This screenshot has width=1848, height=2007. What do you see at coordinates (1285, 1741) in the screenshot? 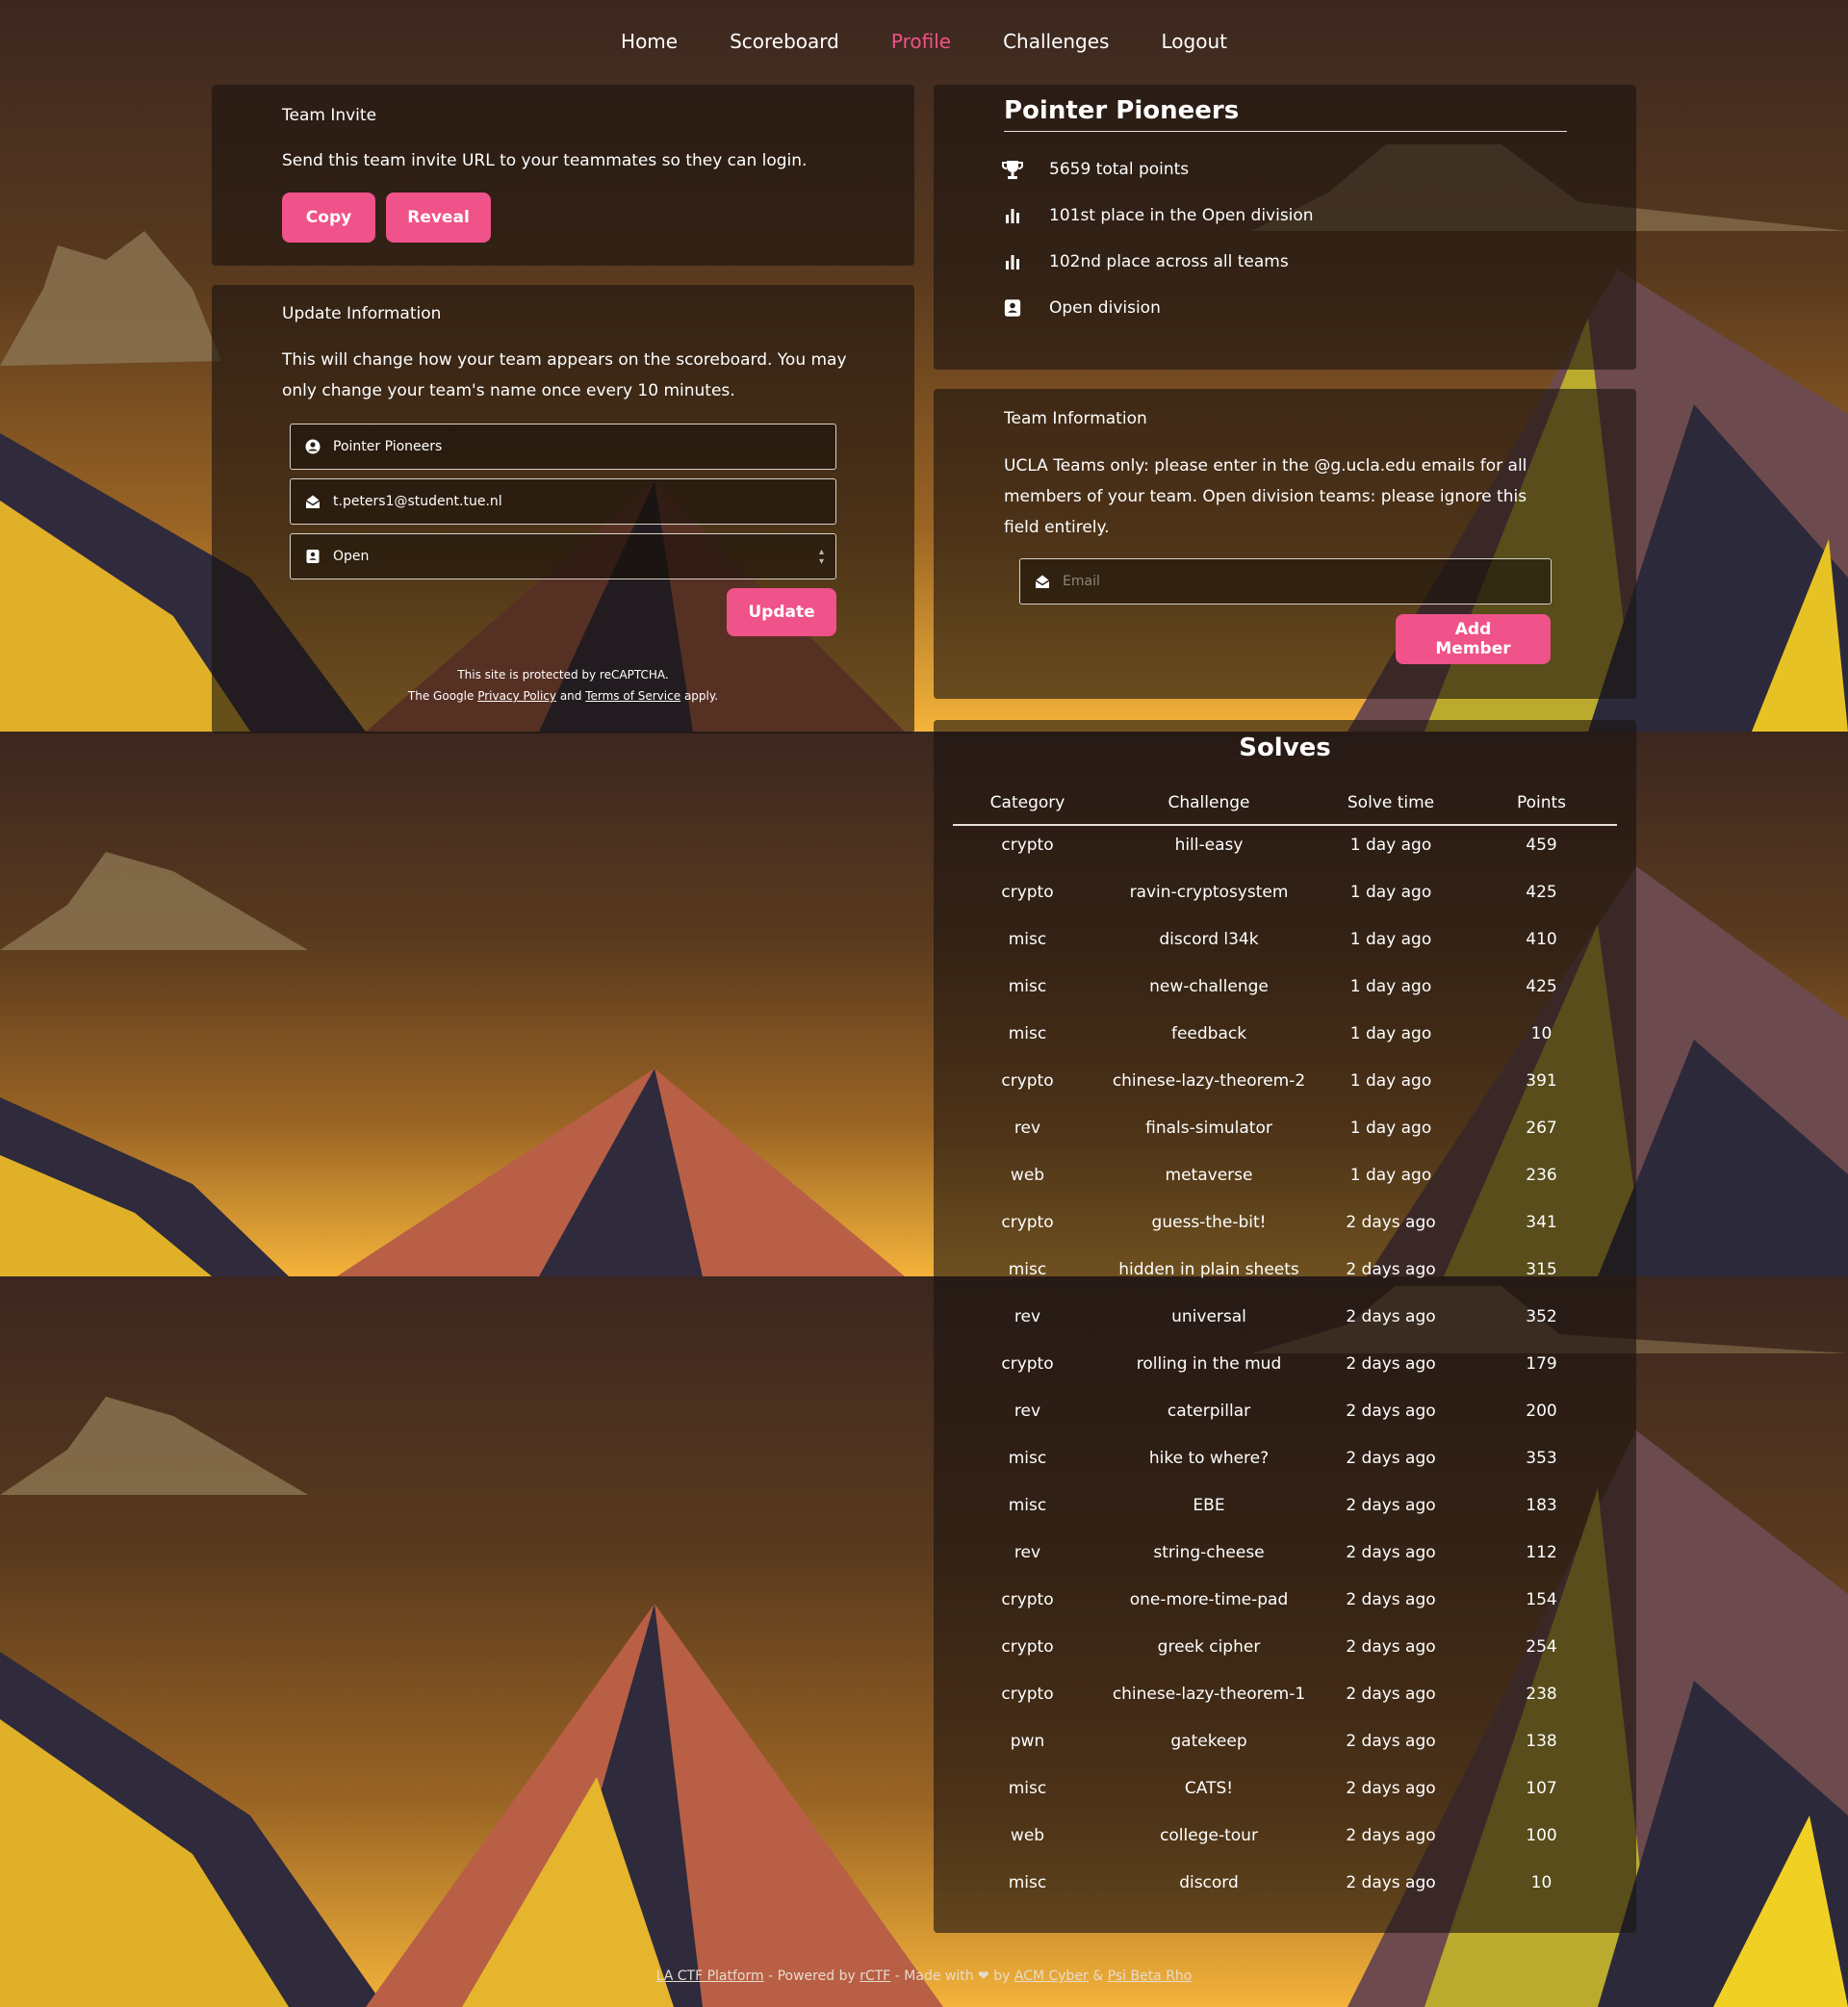
I see `table-row: pwn gatekeep 2 days ago 138` at bounding box center [1285, 1741].